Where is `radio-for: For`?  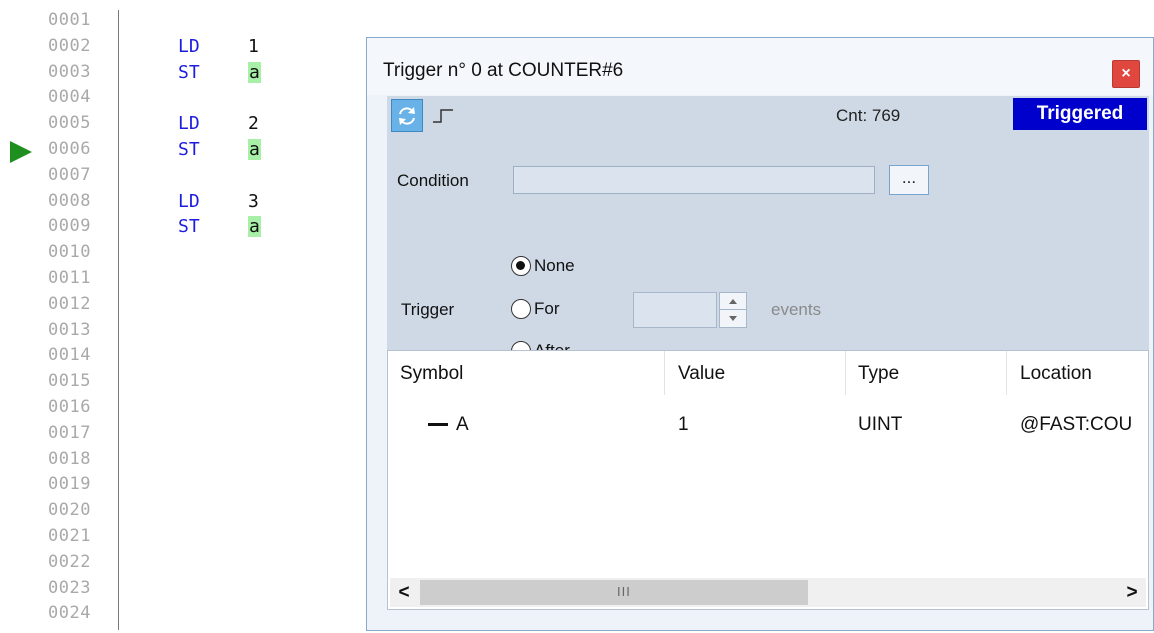 radio-for: For is located at coordinates (535, 309).